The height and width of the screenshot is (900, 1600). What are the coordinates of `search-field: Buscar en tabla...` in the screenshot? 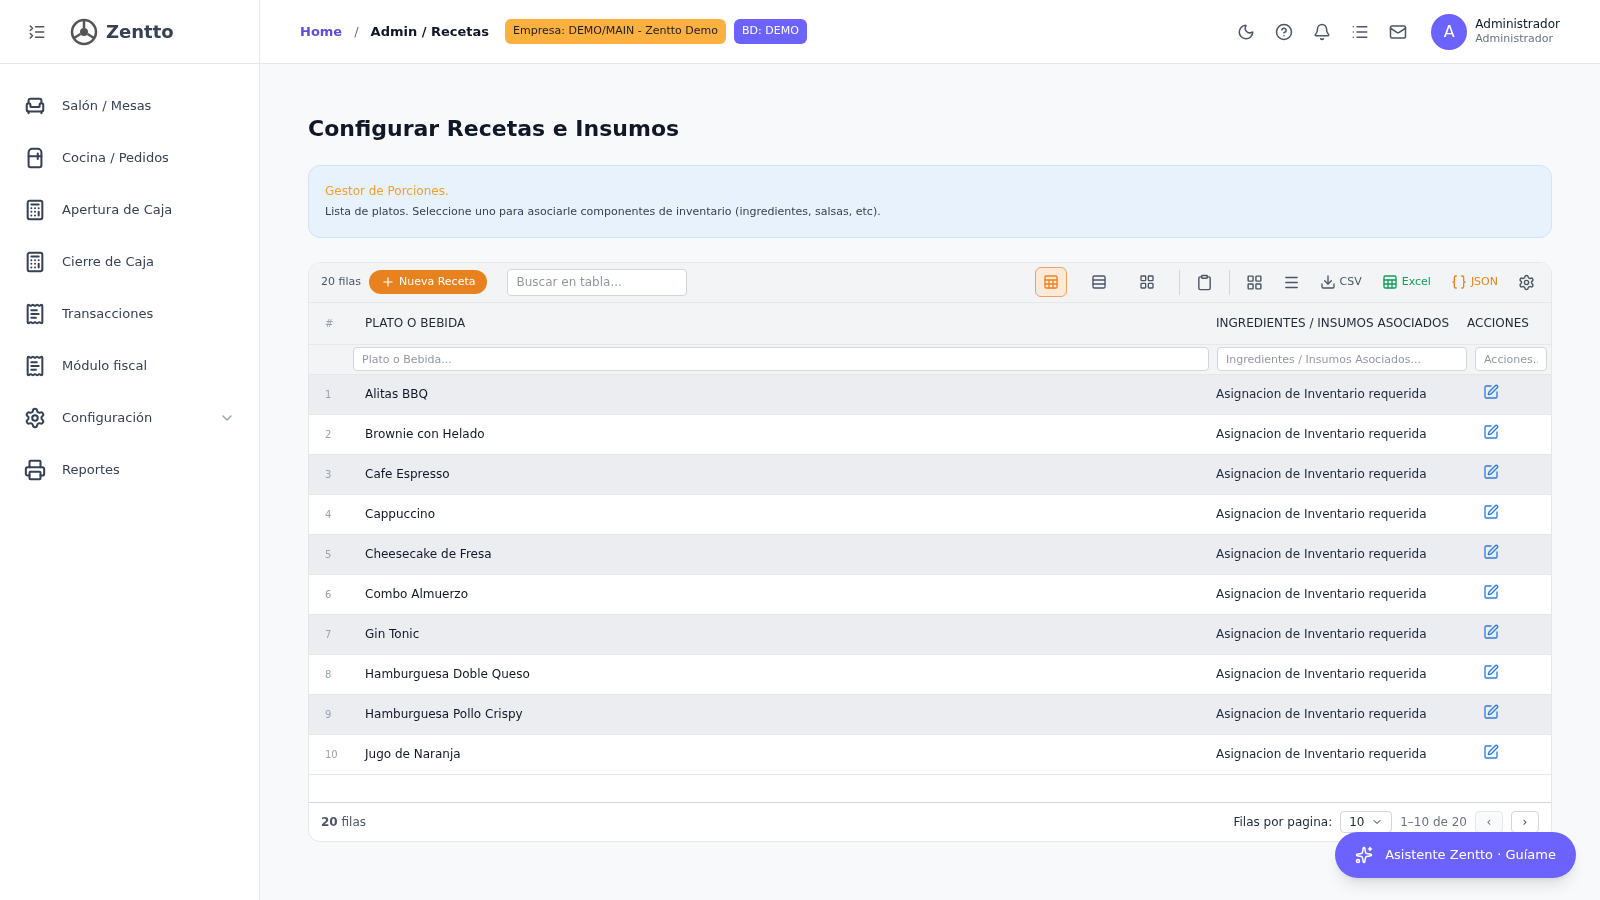 It's located at (597, 282).